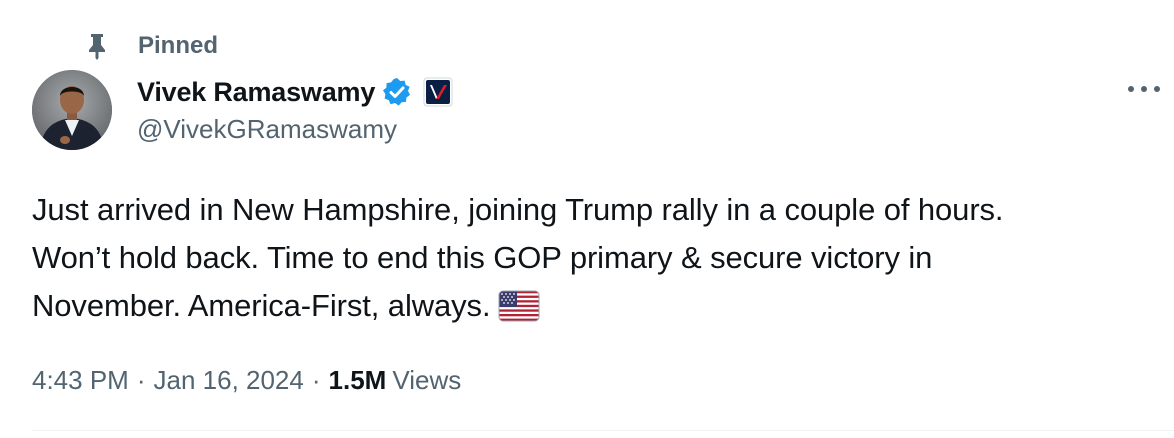  Describe the element at coordinates (397, 92) in the screenshot. I see `verified-badge-icon` at that location.